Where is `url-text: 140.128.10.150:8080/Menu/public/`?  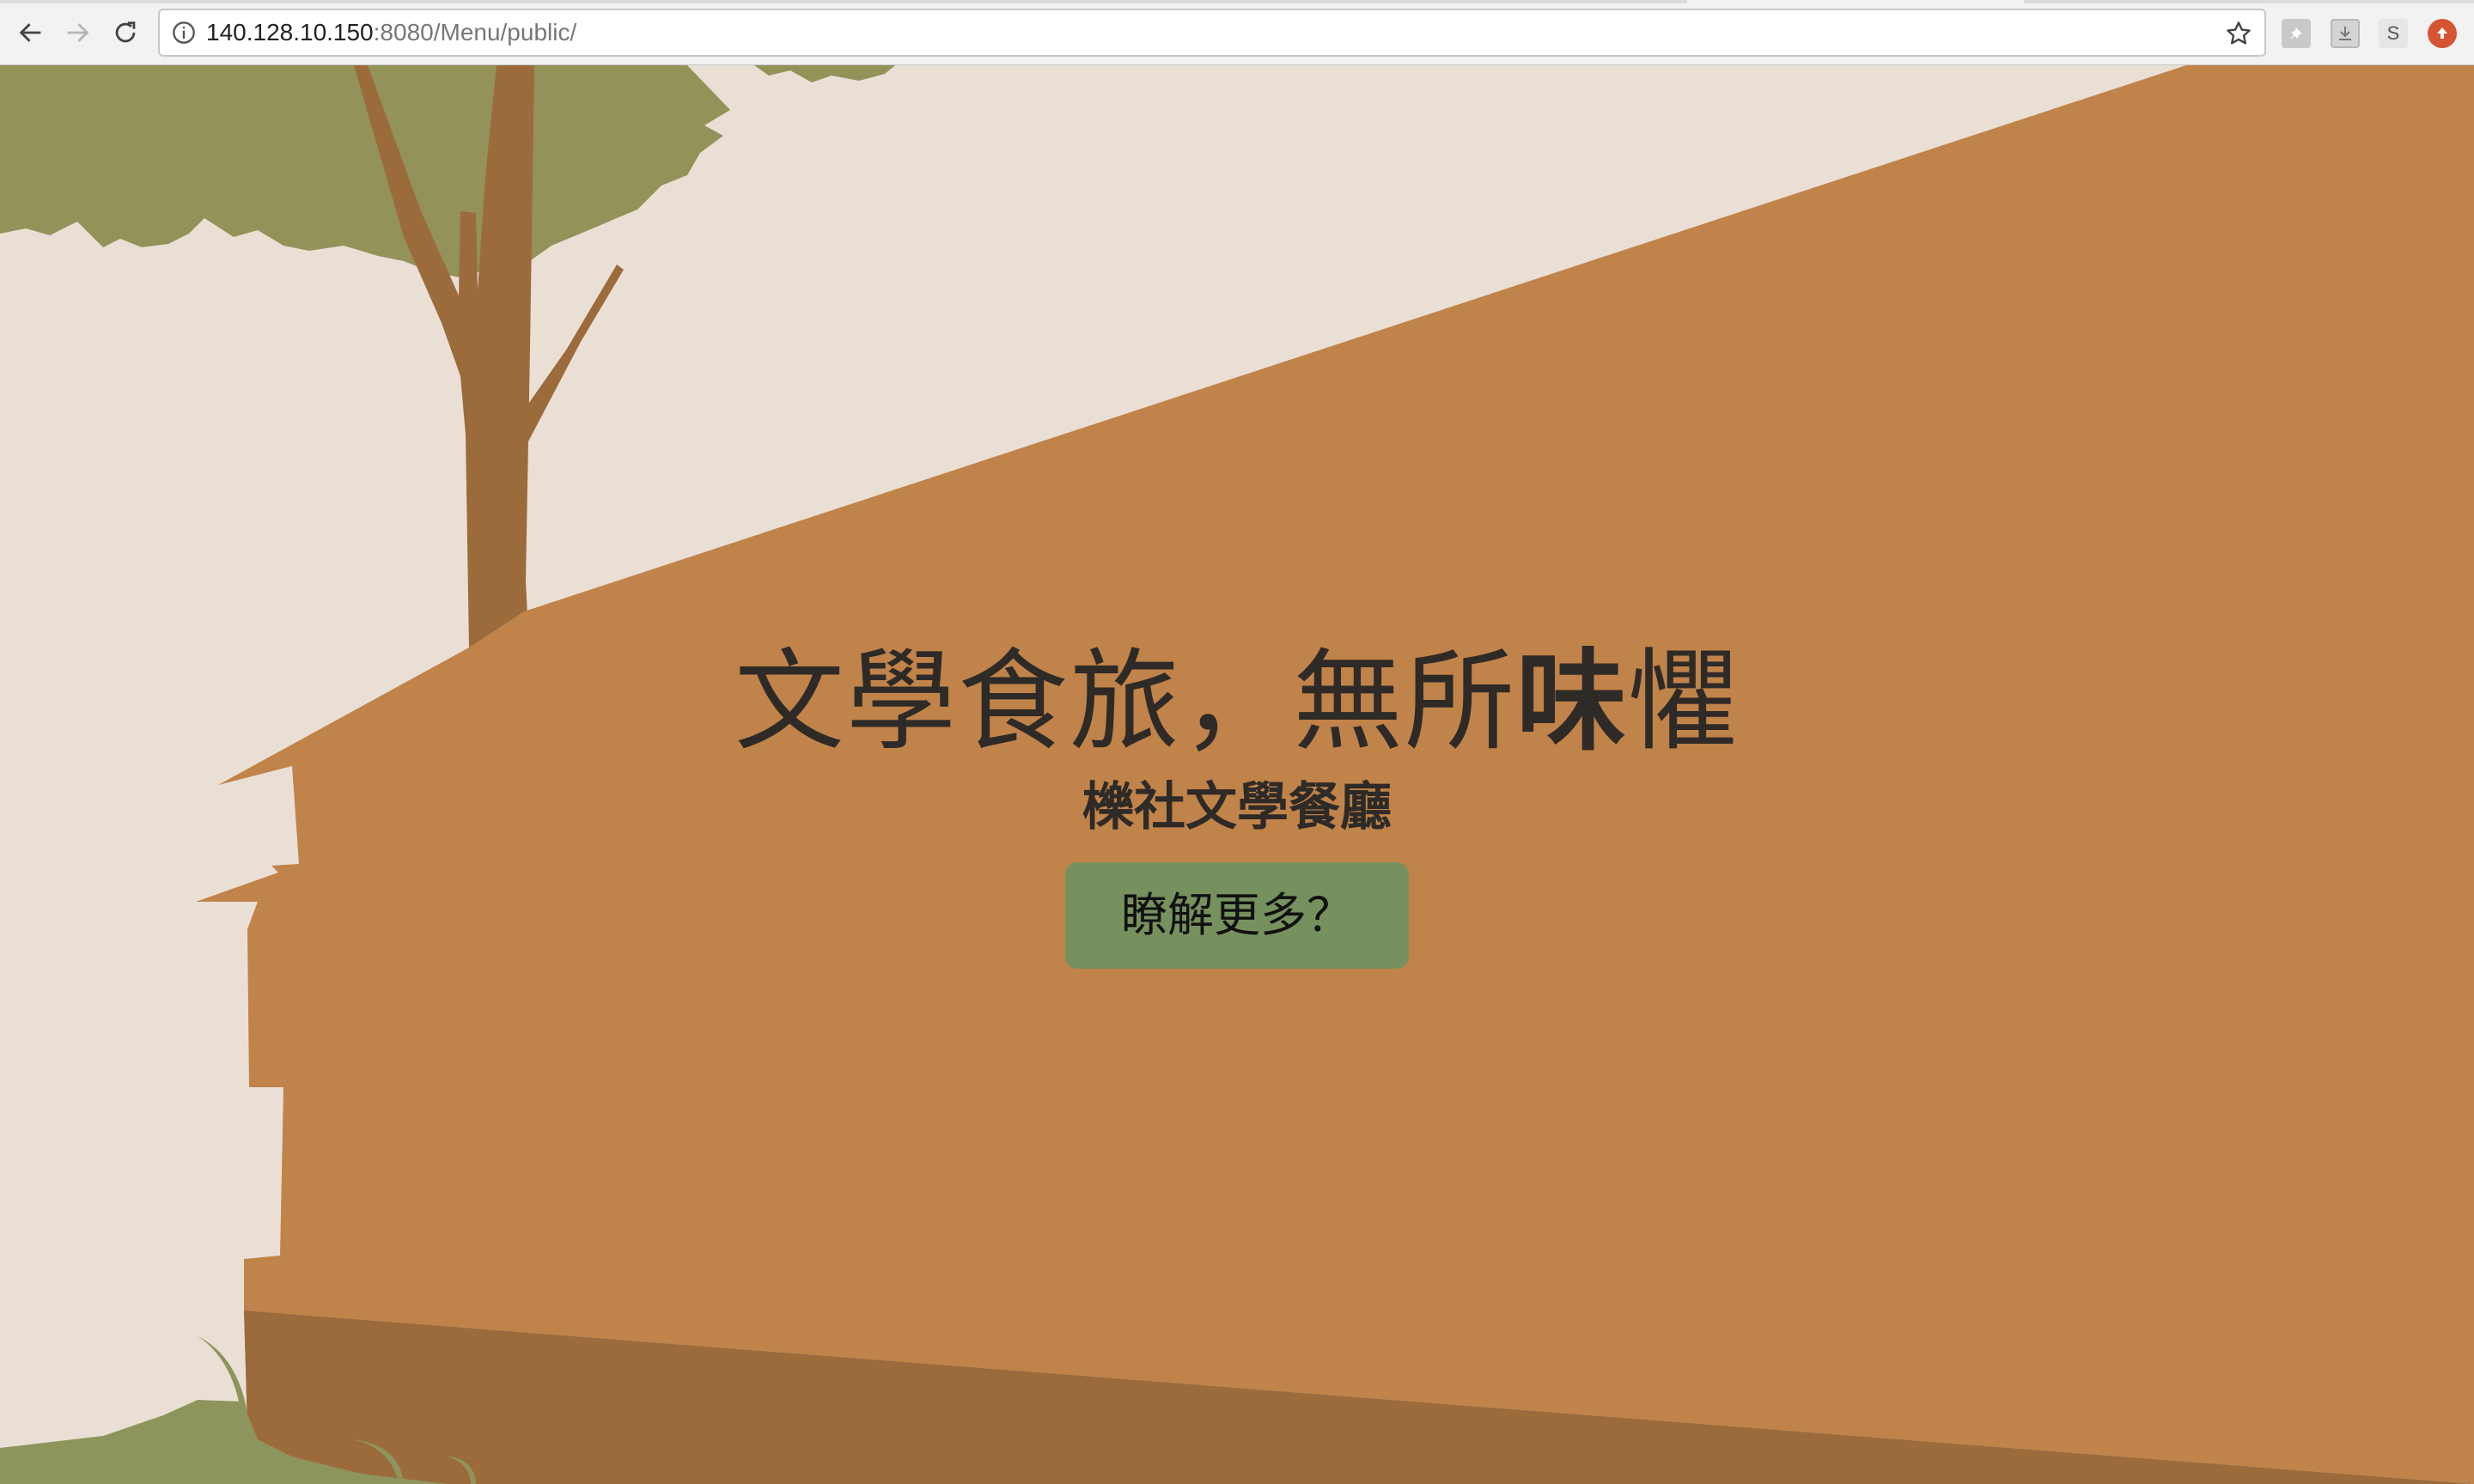
url-text: 140.128.10.150:8080/Menu/public/ is located at coordinates (391, 32).